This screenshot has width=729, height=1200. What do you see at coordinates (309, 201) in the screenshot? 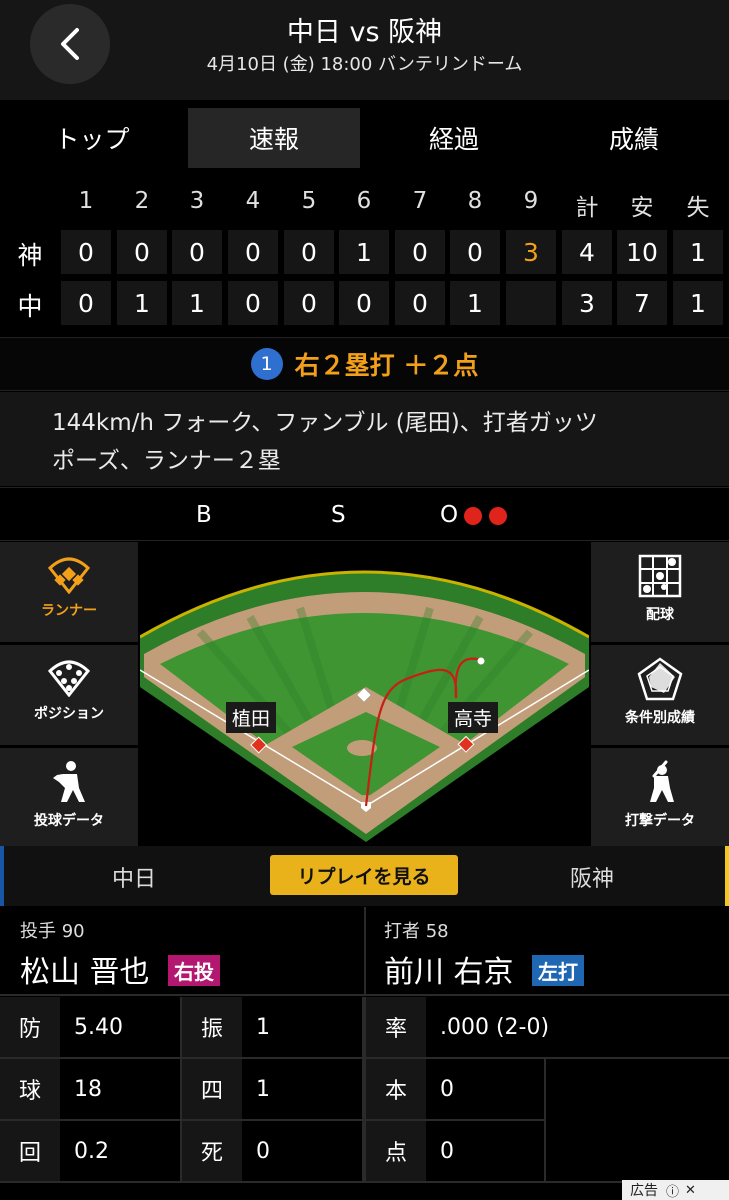
I see `scoreboard-header: 5` at bounding box center [309, 201].